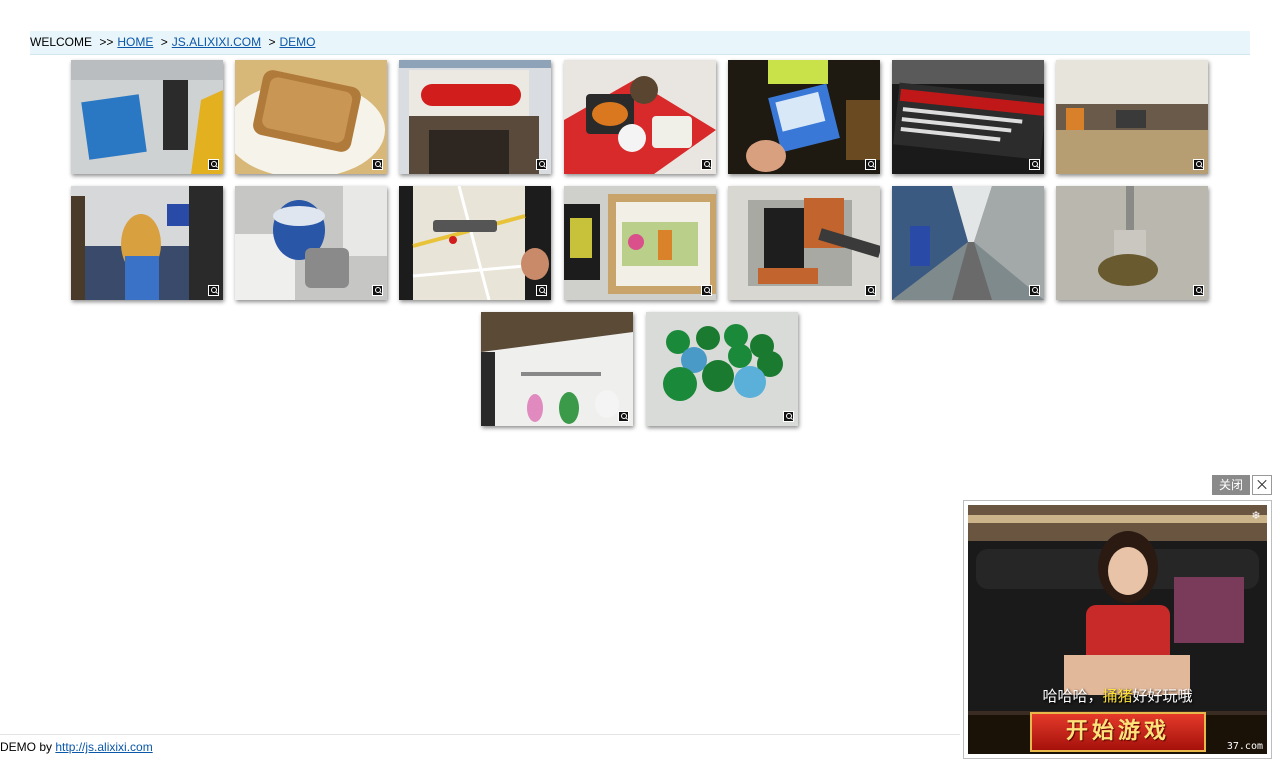 This screenshot has height=761, width=1280. I want to click on gallery-thumbnail-thank-you-tin, so click(311, 243).